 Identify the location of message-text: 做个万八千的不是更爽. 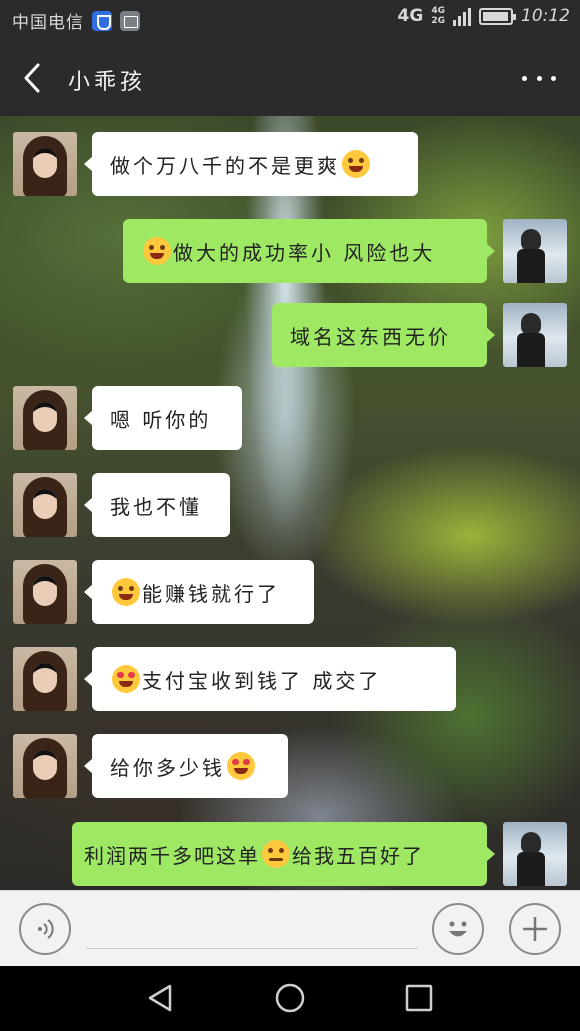
(225, 165).